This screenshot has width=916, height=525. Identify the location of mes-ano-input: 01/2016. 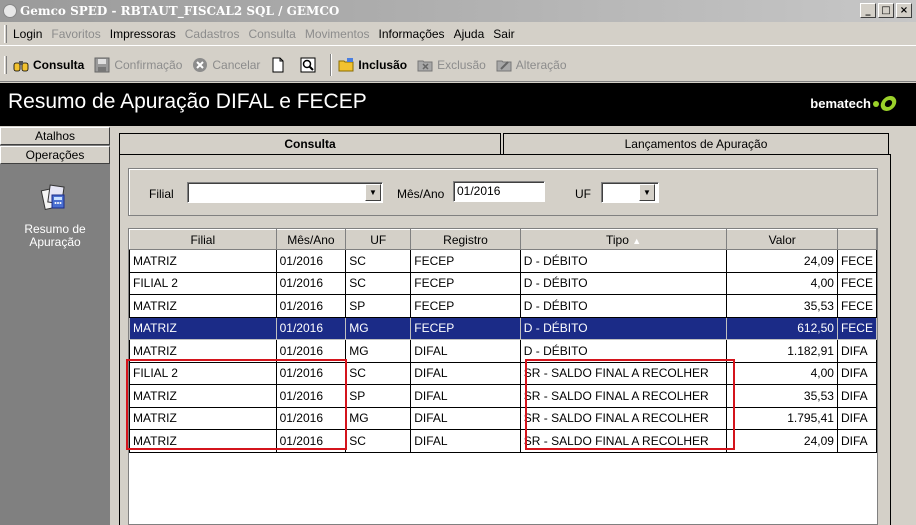
(499, 191).